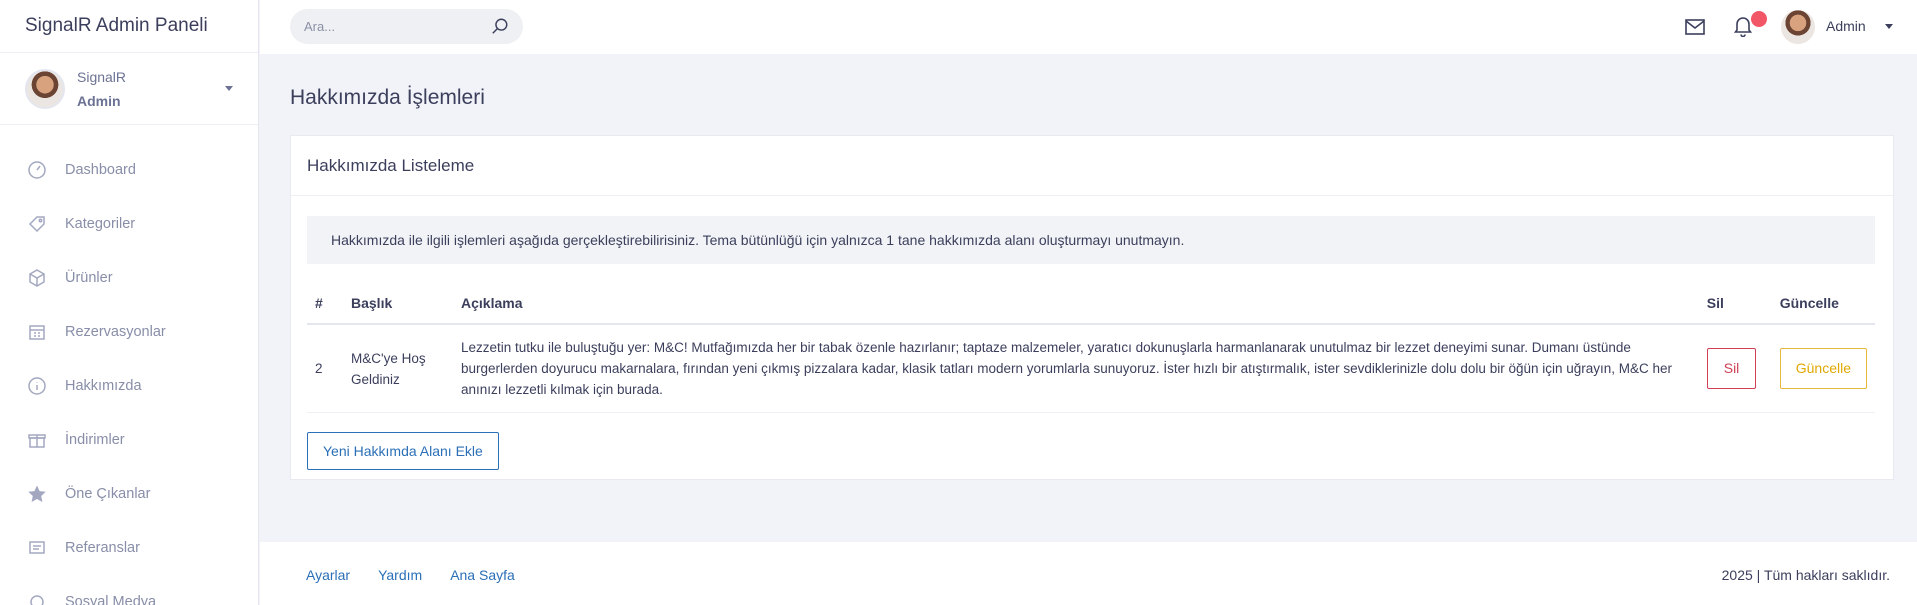 The height and width of the screenshot is (605, 1917). I want to click on sidebar-item-label: Referanslar, so click(102, 548).